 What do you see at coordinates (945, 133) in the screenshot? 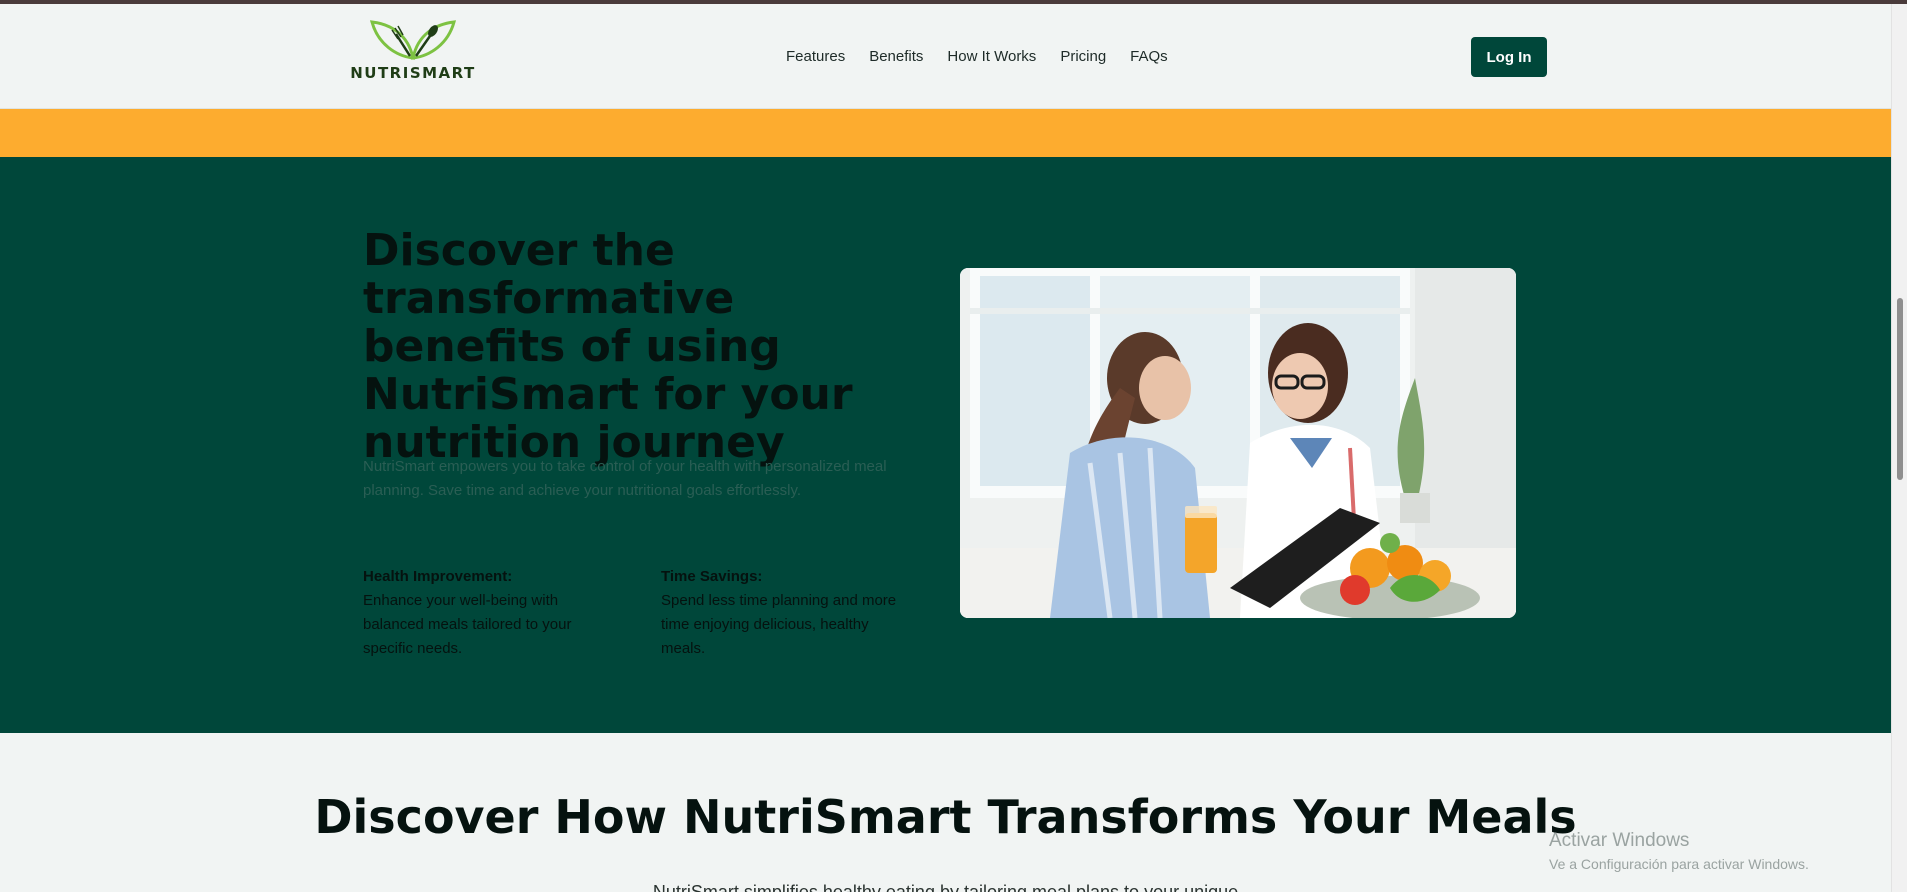
I see `accent-banner` at bounding box center [945, 133].